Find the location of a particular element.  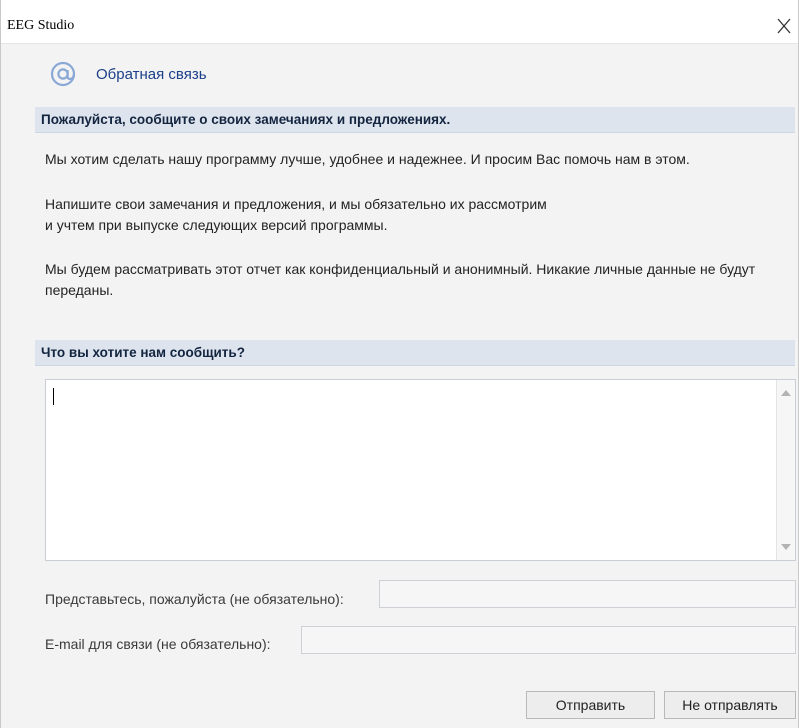

send-button: Отправить is located at coordinates (590, 705).